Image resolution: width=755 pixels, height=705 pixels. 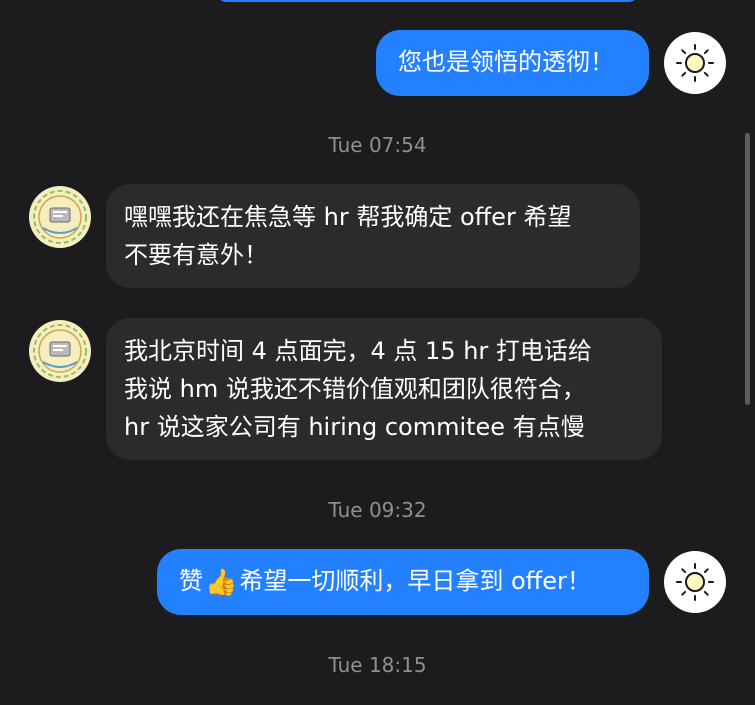 What do you see at coordinates (348, 217) in the screenshot?
I see `message-line: 嘿嘿我还在焦急等 hr 帮我确定 offer 希望` at bounding box center [348, 217].